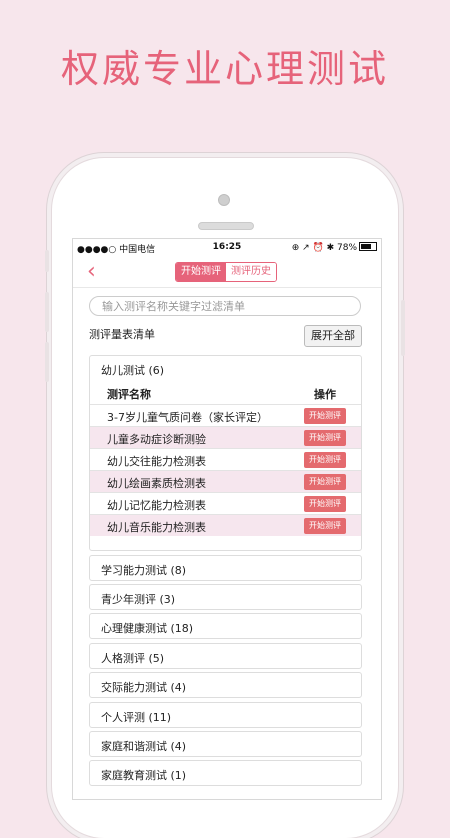  What do you see at coordinates (225, 393) in the screenshot?
I see `table-header: 测评名称 操作` at bounding box center [225, 393].